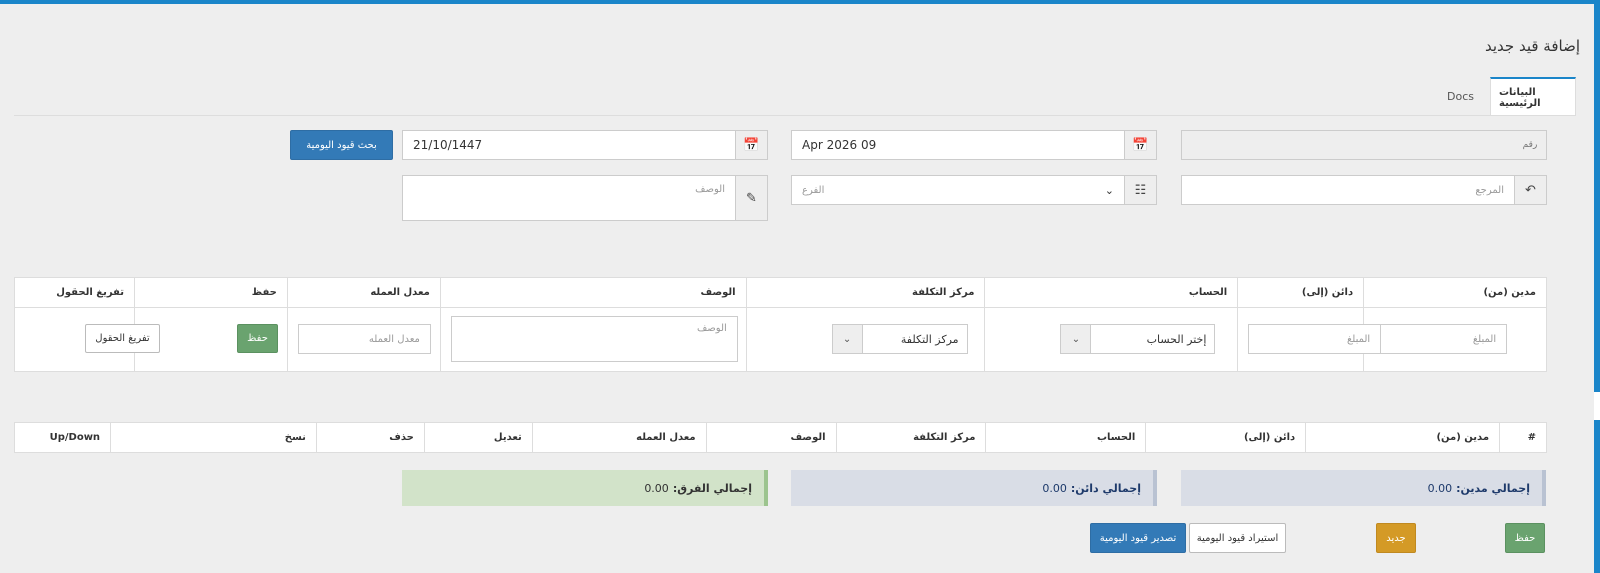  What do you see at coordinates (1315, 339) in the screenshot?
I see `credit-input: المبلغ` at bounding box center [1315, 339].